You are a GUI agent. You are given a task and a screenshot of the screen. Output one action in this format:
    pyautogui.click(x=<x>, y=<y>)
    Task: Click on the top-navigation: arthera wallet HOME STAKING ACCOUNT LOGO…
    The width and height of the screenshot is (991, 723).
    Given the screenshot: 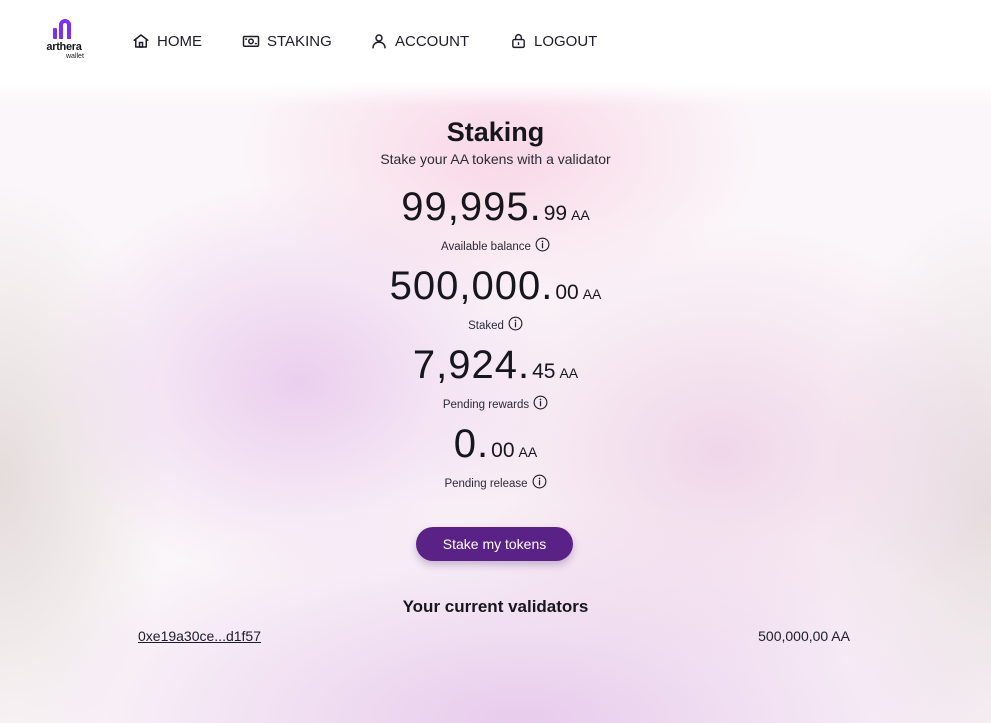 What is the action you would take?
    pyautogui.click(x=495, y=41)
    